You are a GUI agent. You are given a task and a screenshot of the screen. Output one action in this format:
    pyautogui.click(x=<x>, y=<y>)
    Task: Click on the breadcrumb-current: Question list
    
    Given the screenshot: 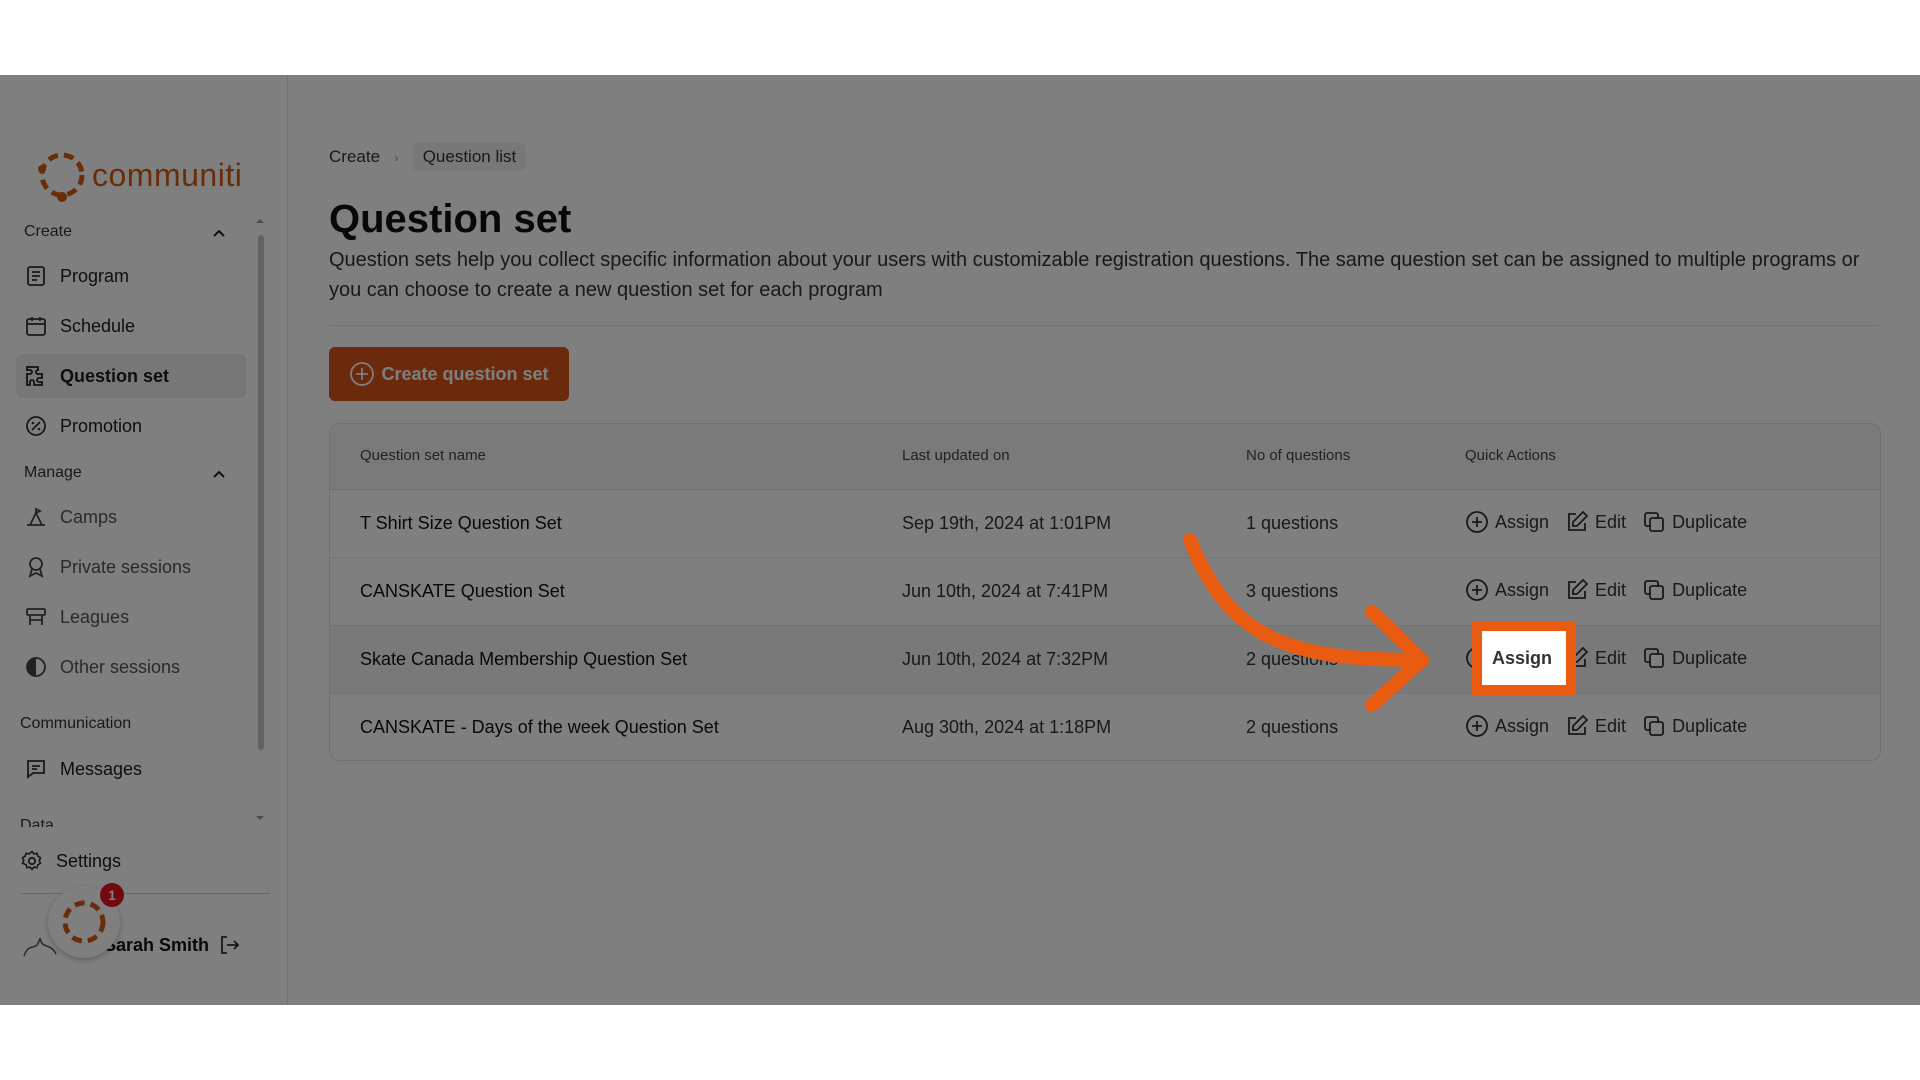 What is the action you would take?
    pyautogui.click(x=469, y=157)
    